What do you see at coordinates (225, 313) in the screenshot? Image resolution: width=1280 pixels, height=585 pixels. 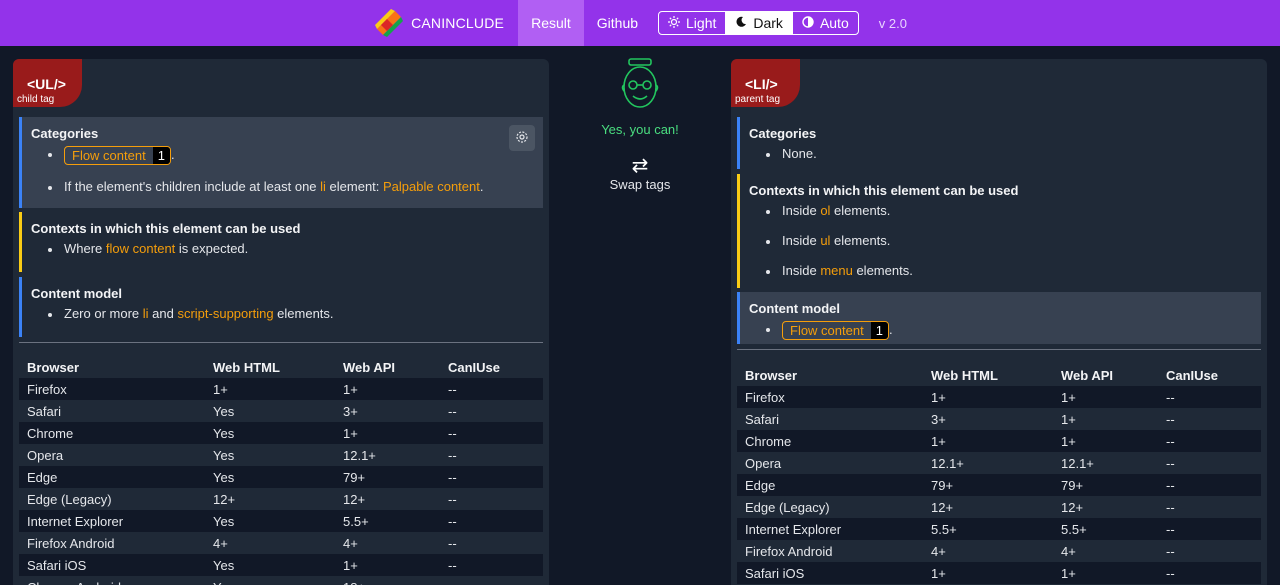 I see `script-supporting-link: script-supporting` at bounding box center [225, 313].